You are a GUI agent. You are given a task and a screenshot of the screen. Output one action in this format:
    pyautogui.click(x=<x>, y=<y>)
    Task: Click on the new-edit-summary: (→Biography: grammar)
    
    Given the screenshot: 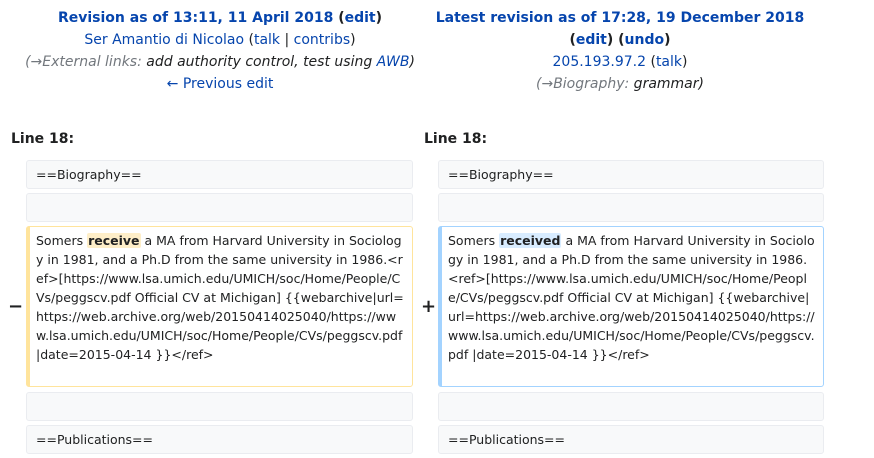 What is the action you would take?
    pyautogui.click(x=619, y=84)
    